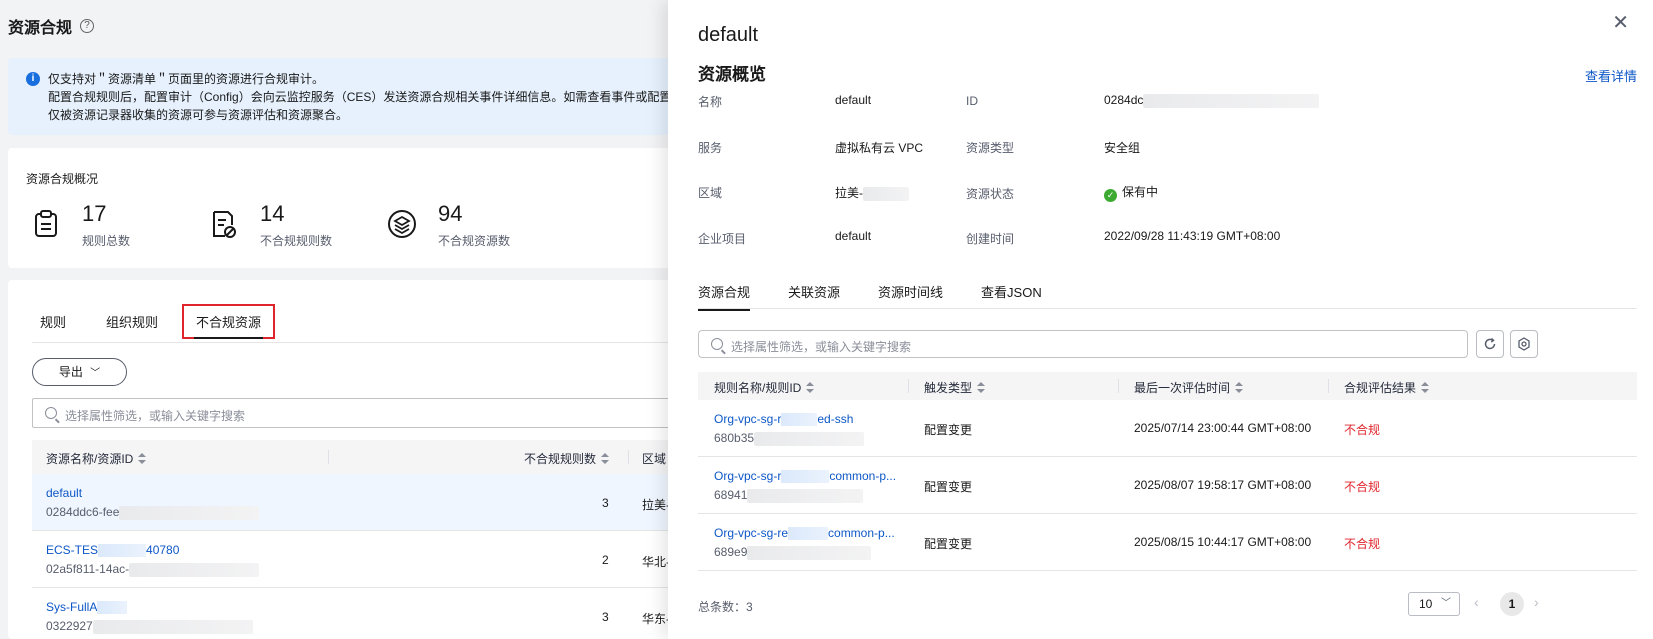  What do you see at coordinates (656, 562) in the screenshot?
I see `region: 华北-` at bounding box center [656, 562].